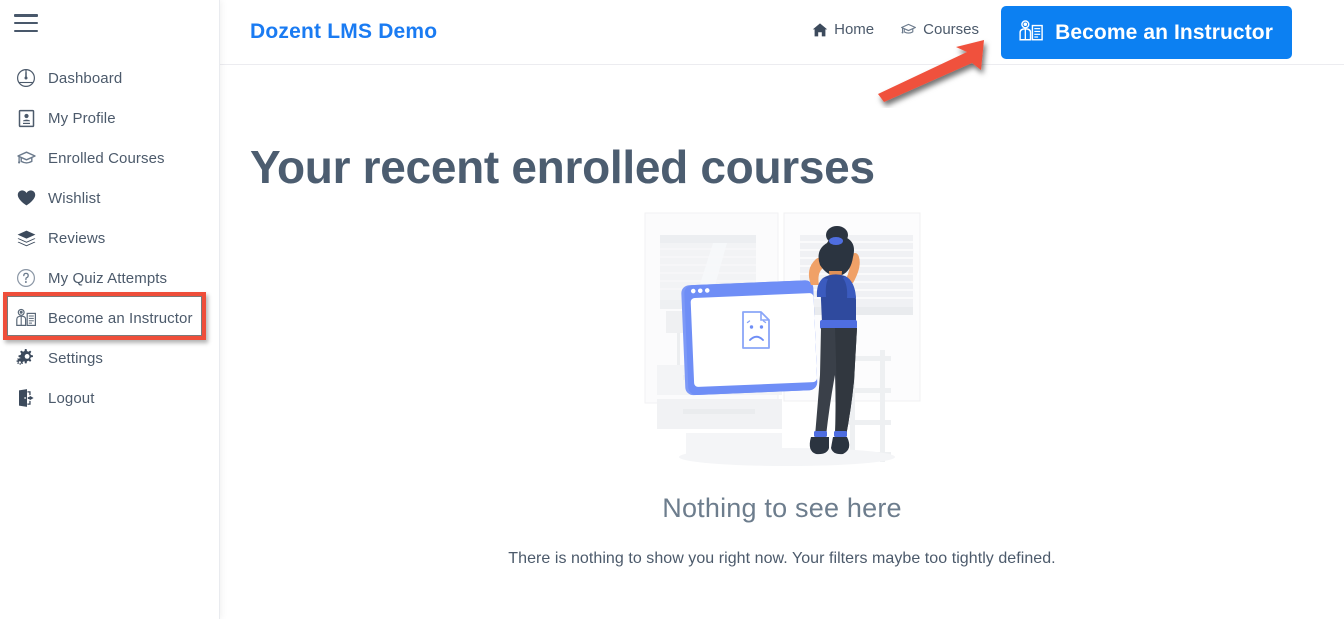  Describe the element at coordinates (110, 398) in the screenshot. I see `sidebar-item-logout: Logout` at that location.